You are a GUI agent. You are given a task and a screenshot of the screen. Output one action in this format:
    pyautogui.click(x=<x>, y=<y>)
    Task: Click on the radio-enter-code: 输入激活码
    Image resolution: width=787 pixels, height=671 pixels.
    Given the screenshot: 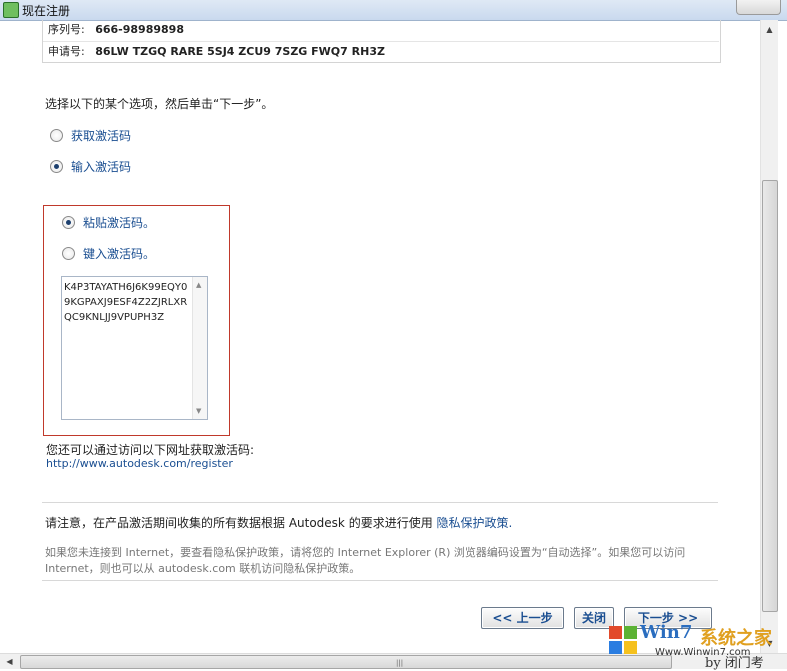 What is the action you would take?
    pyautogui.click(x=90, y=166)
    